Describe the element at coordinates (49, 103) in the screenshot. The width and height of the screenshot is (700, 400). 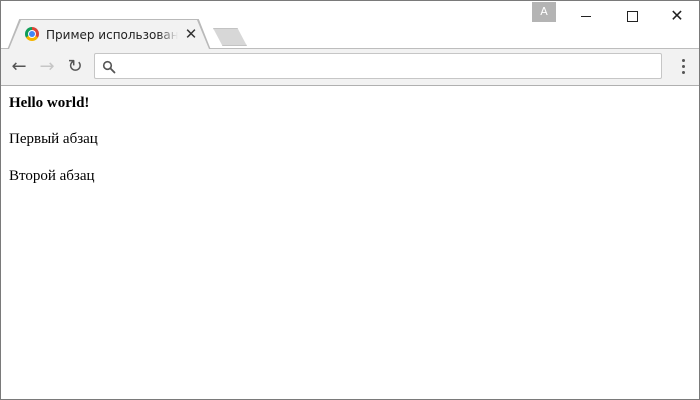
I see `page-heading: Hello world!` at that location.